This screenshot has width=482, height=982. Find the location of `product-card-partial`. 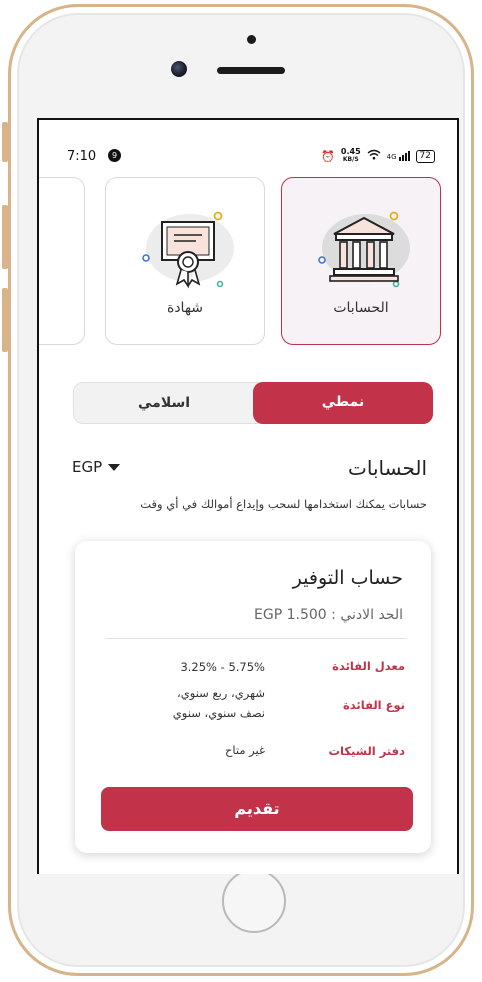

product-card-partial is located at coordinates (62, 261).